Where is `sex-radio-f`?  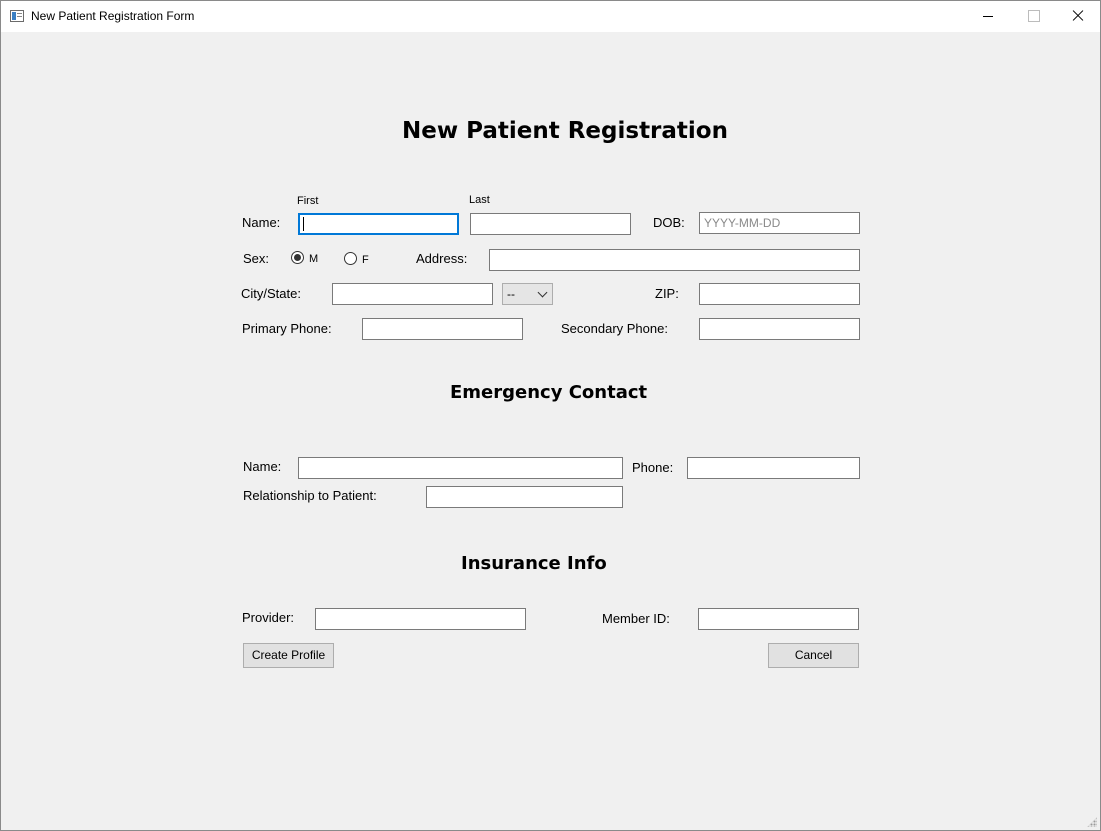
sex-radio-f is located at coordinates (350, 258).